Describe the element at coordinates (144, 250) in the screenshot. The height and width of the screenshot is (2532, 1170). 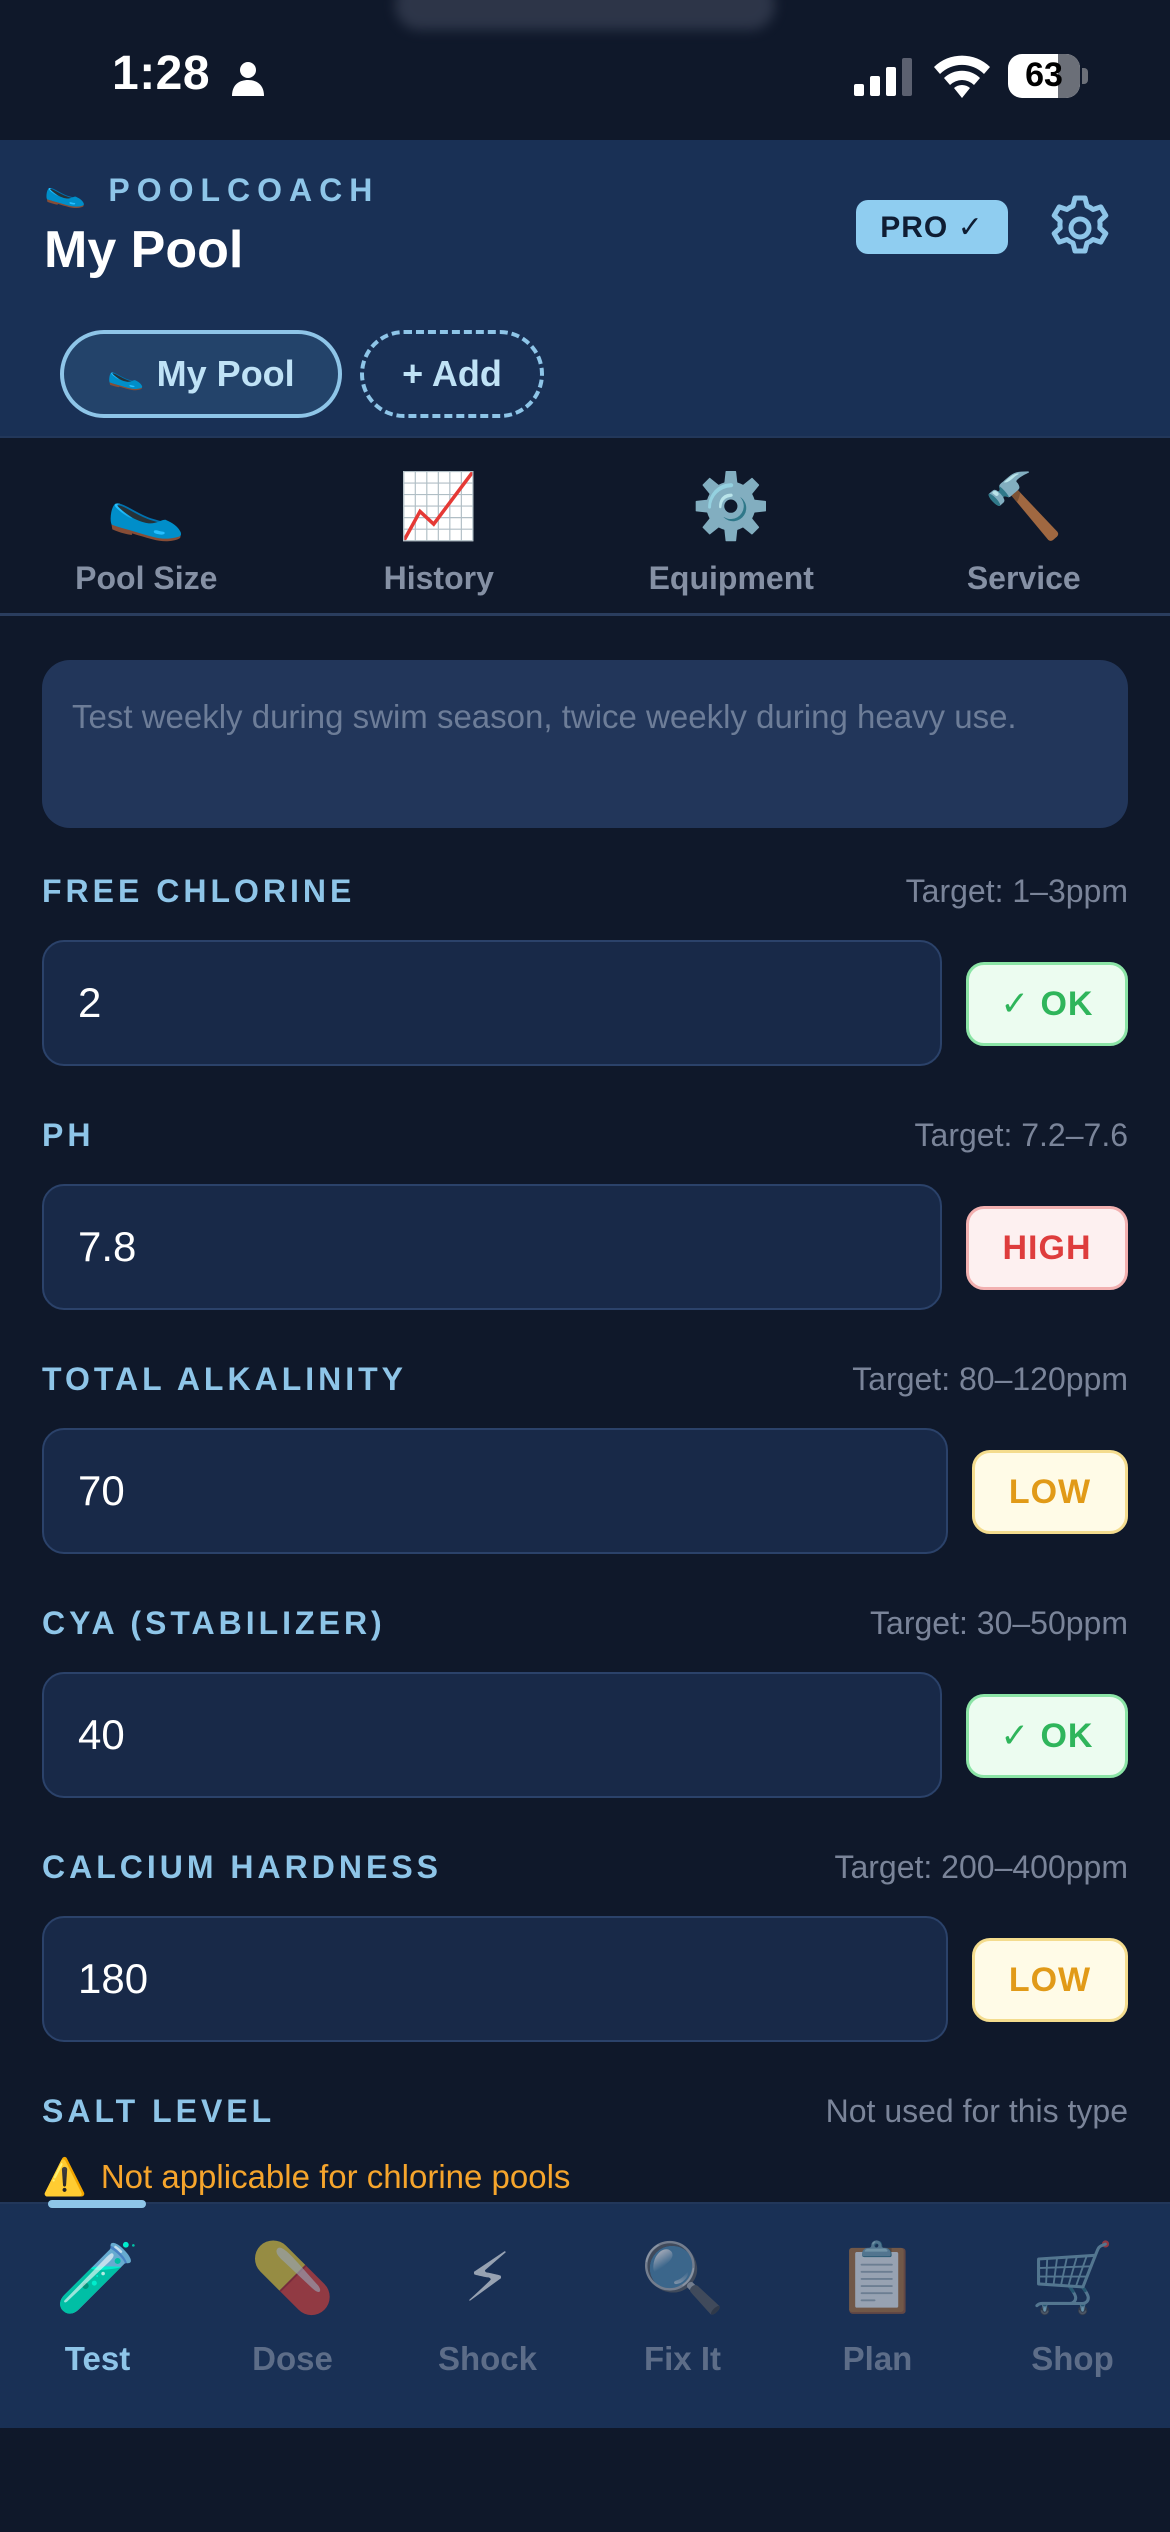
I see `page-title: My Pool` at that location.